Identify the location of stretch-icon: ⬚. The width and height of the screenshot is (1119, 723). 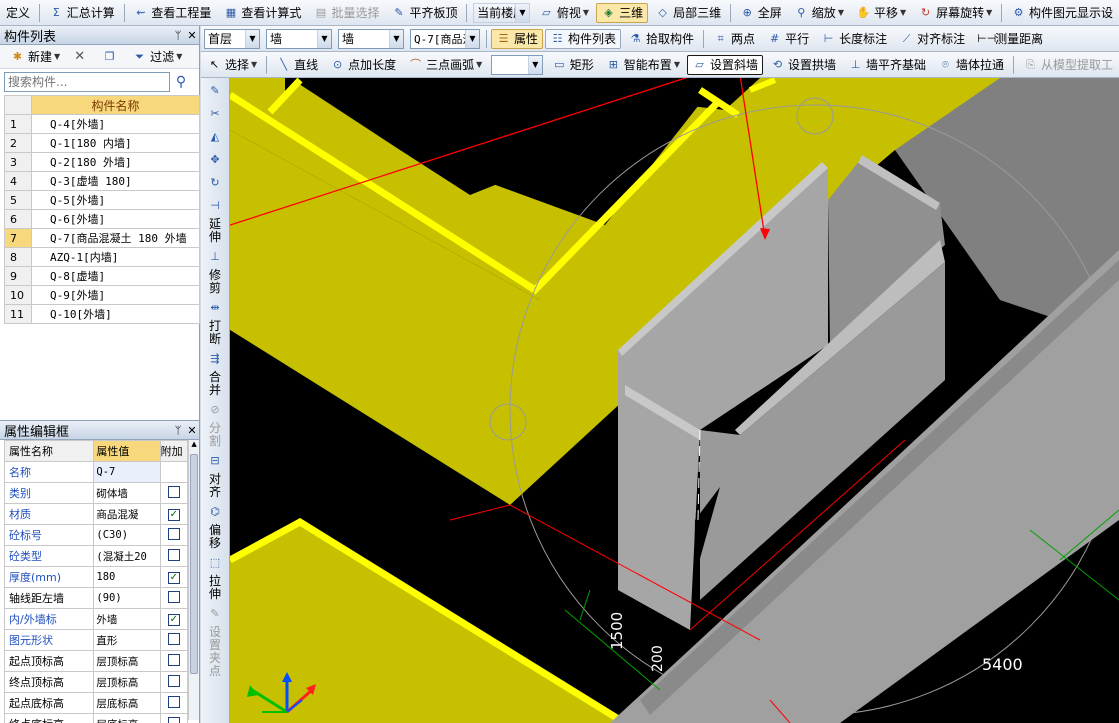
(215, 563).